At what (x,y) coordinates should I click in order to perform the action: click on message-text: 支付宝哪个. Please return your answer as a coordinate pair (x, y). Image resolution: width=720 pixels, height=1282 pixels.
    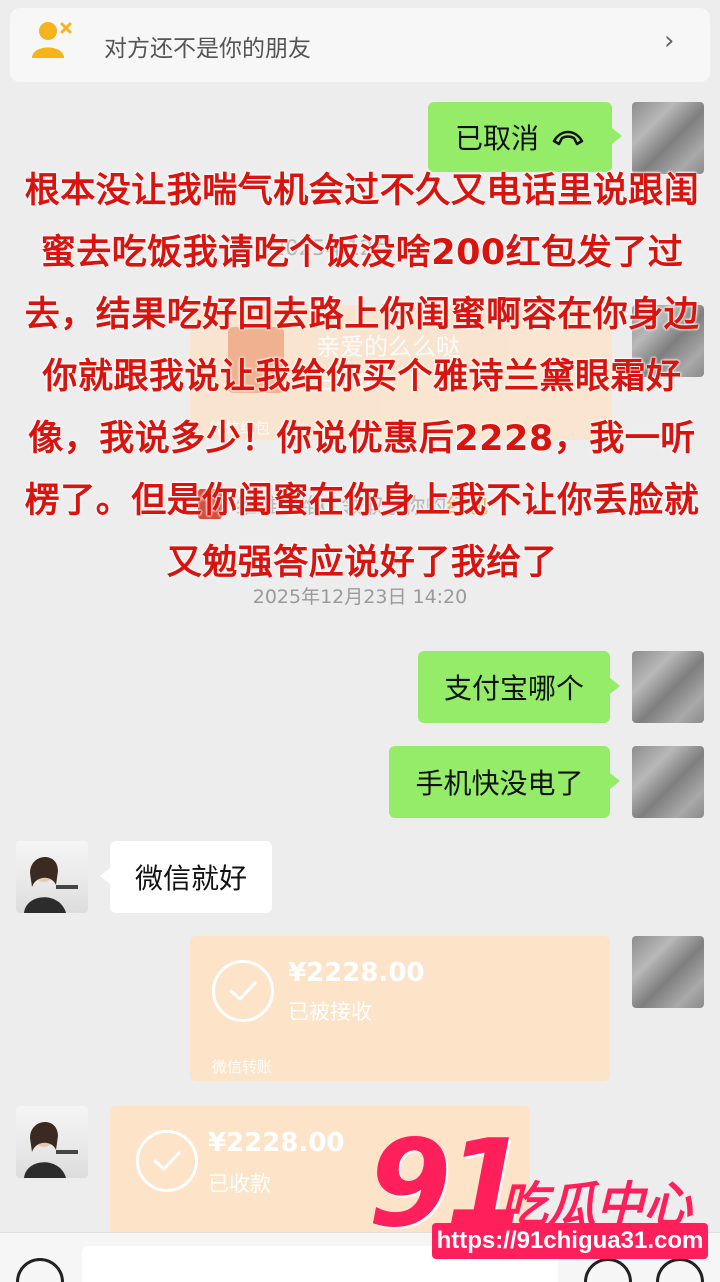
    Looking at the image, I should click on (513, 688).